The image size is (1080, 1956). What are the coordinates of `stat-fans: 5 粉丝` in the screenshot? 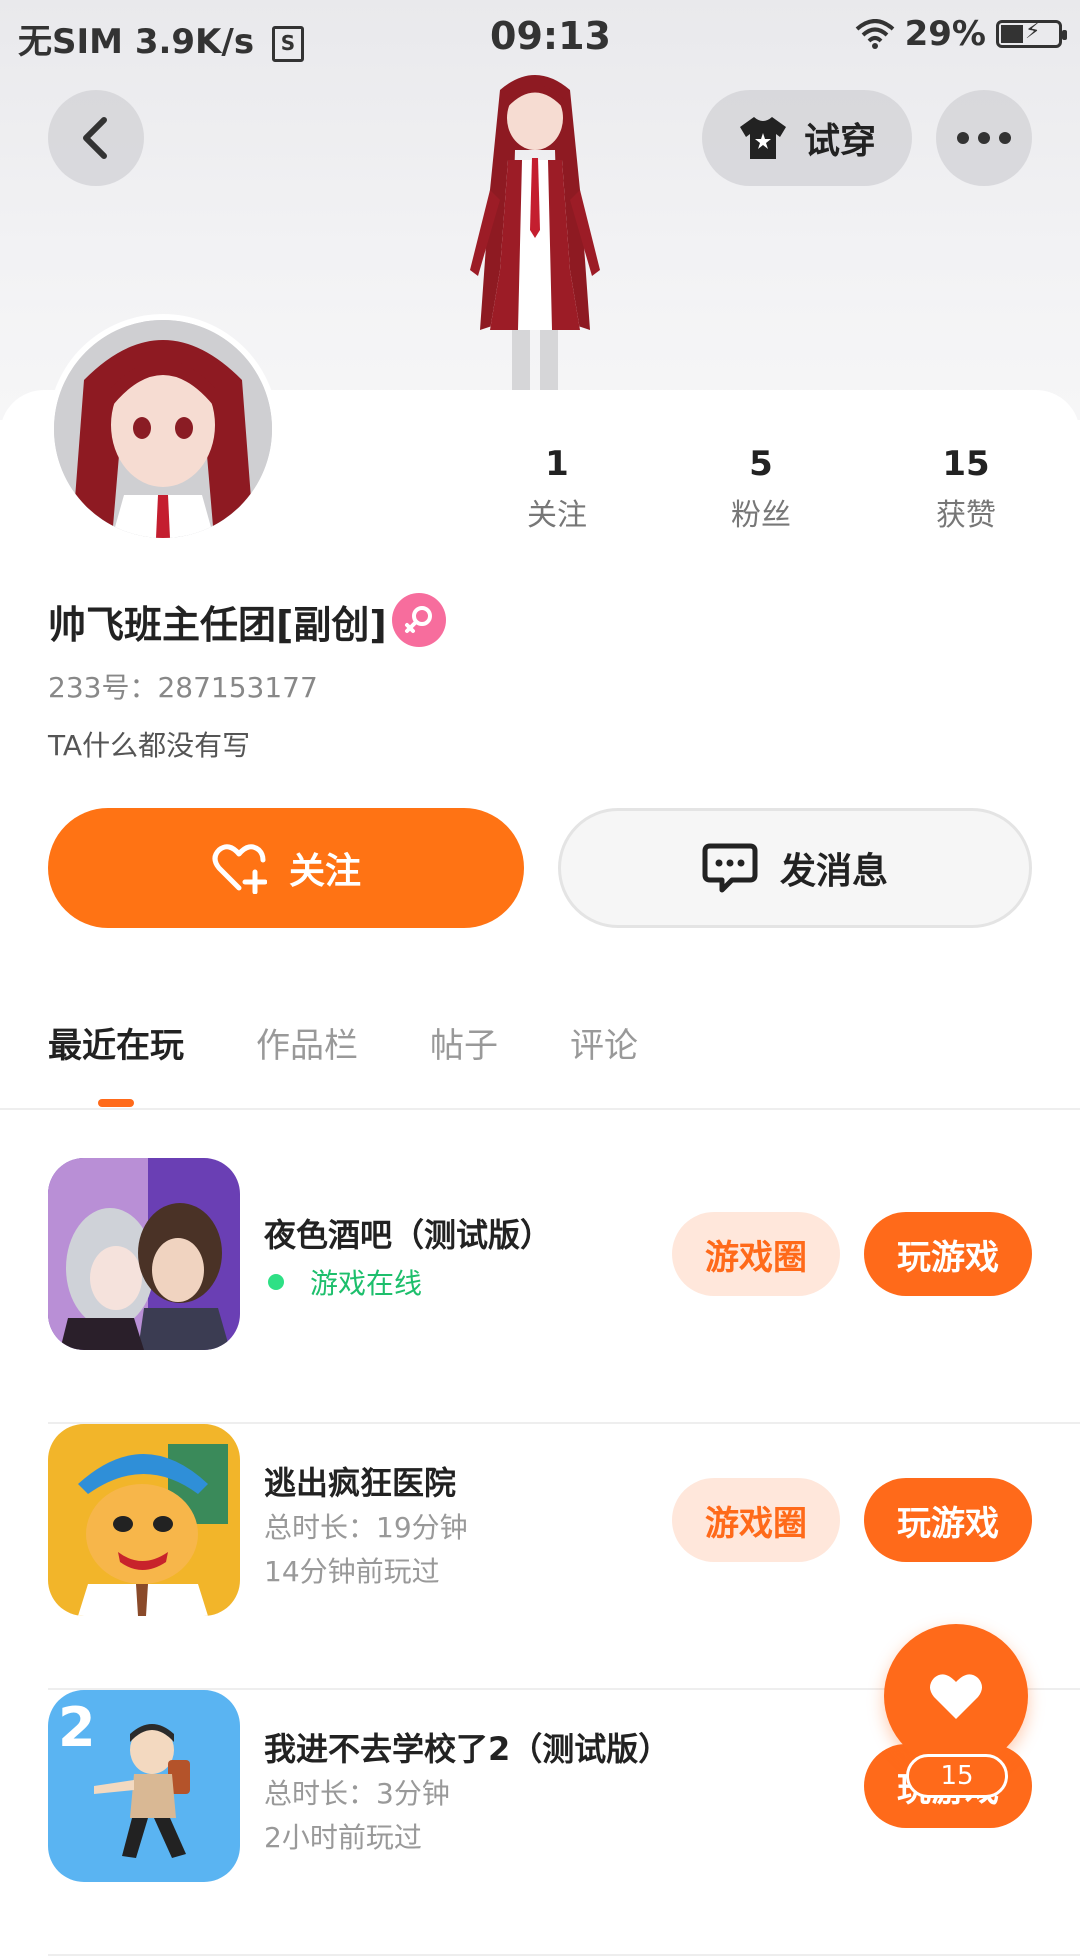 It's located at (761, 489).